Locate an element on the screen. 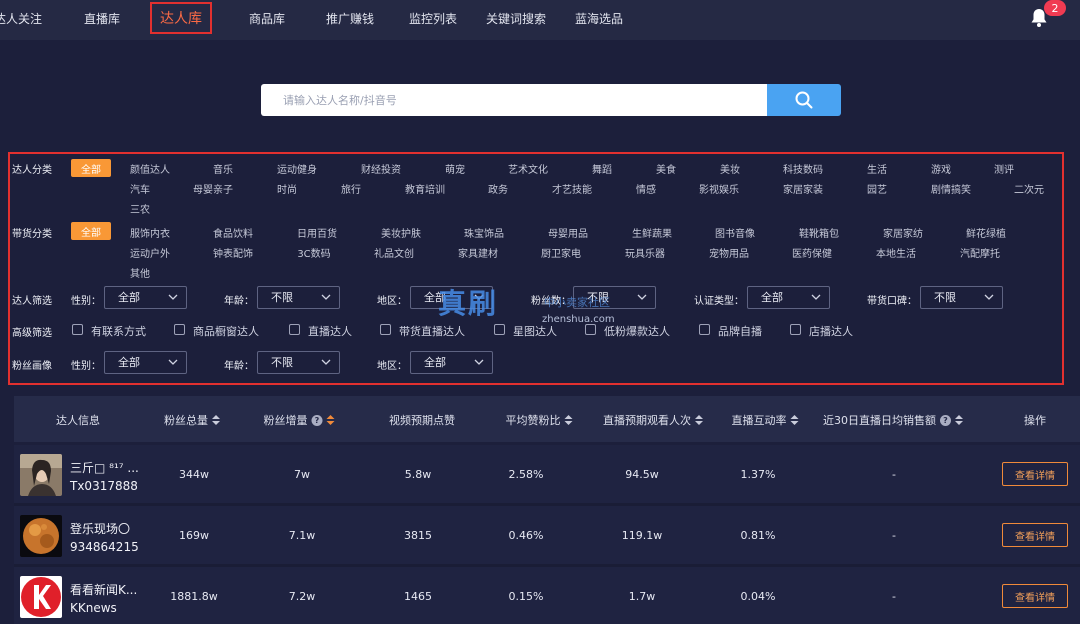  category-tag: 科技数码 is located at coordinates (803, 168).